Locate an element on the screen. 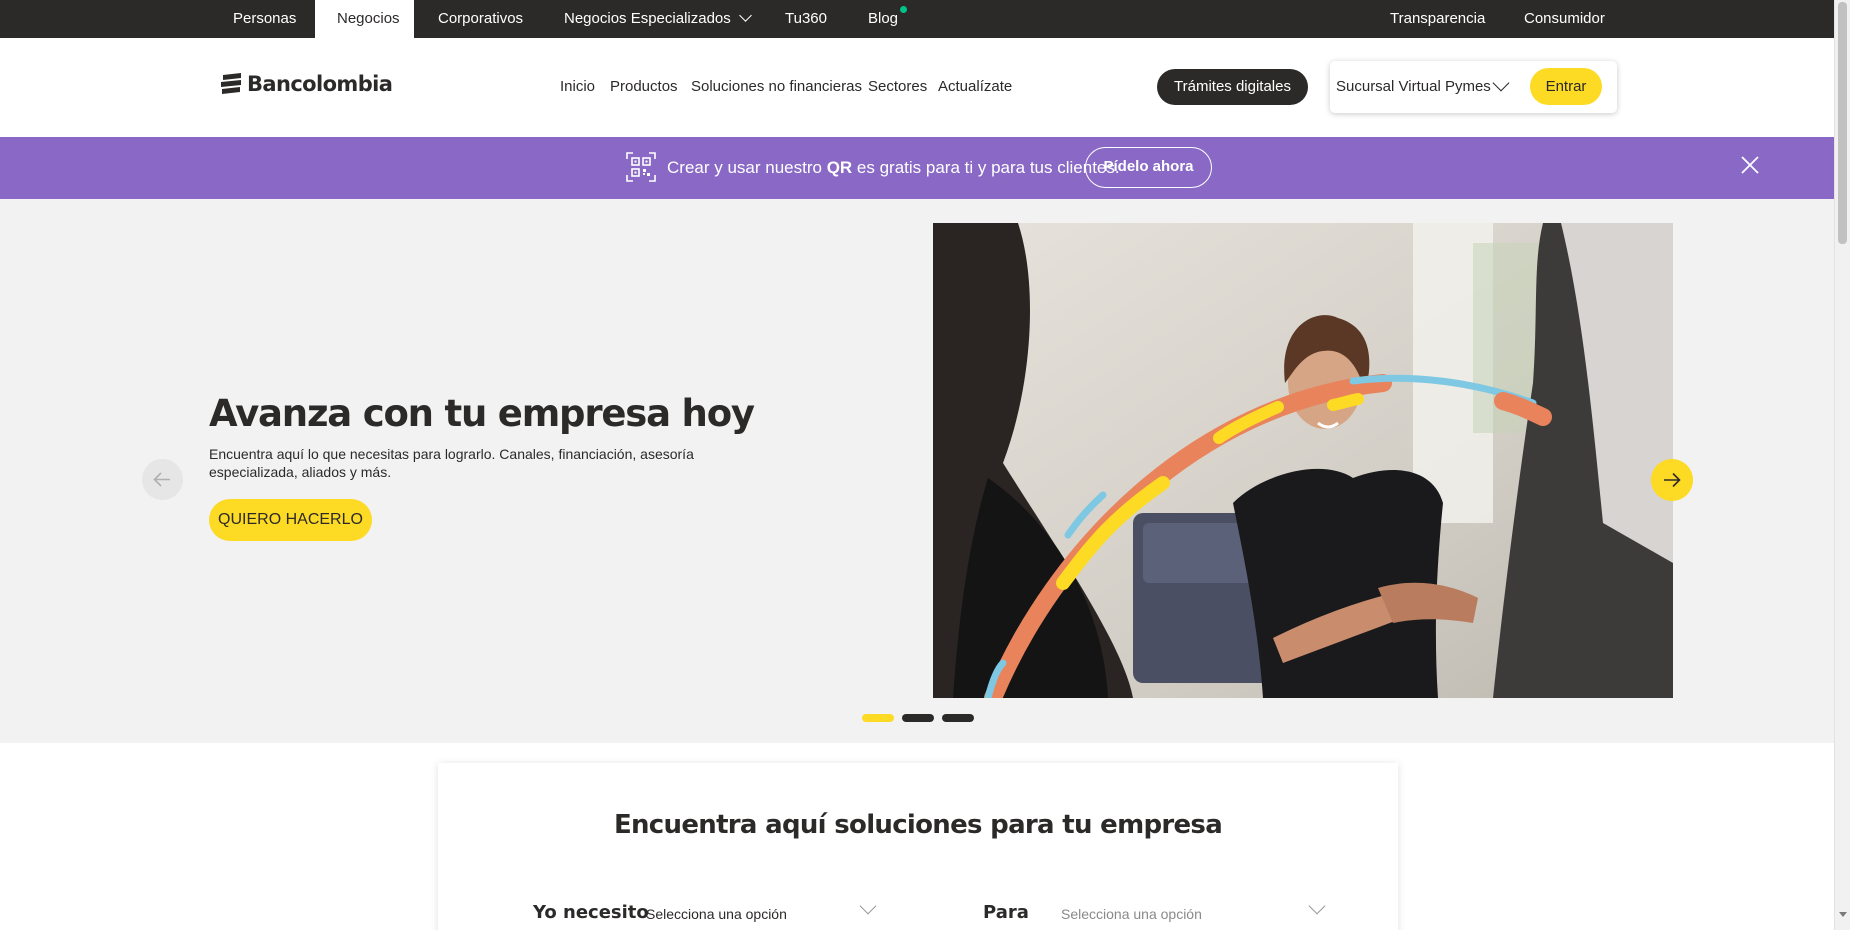  segment-tab-label: Personas is located at coordinates (265, 18).